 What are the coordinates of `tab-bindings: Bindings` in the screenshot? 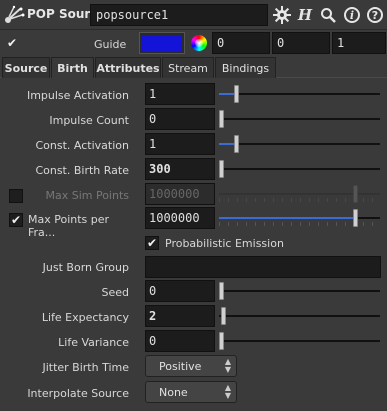 It's located at (245, 67).